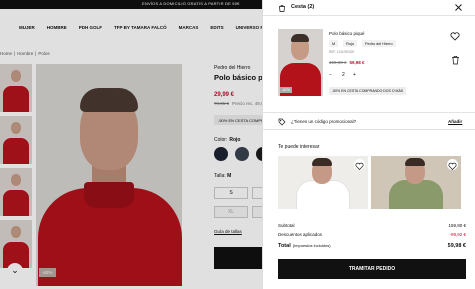  What do you see at coordinates (457, 225) in the screenshot?
I see `subtotal-value: 159,90 €` at bounding box center [457, 225].